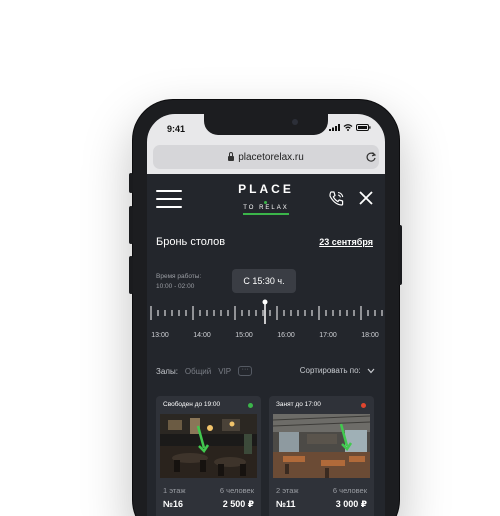 The width and height of the screenshot is (500, 516). What do you see at coordinates (266, 210) in the screenshot?
I see `logo-line2: TO RELAX` at bounding box center [266, 210].